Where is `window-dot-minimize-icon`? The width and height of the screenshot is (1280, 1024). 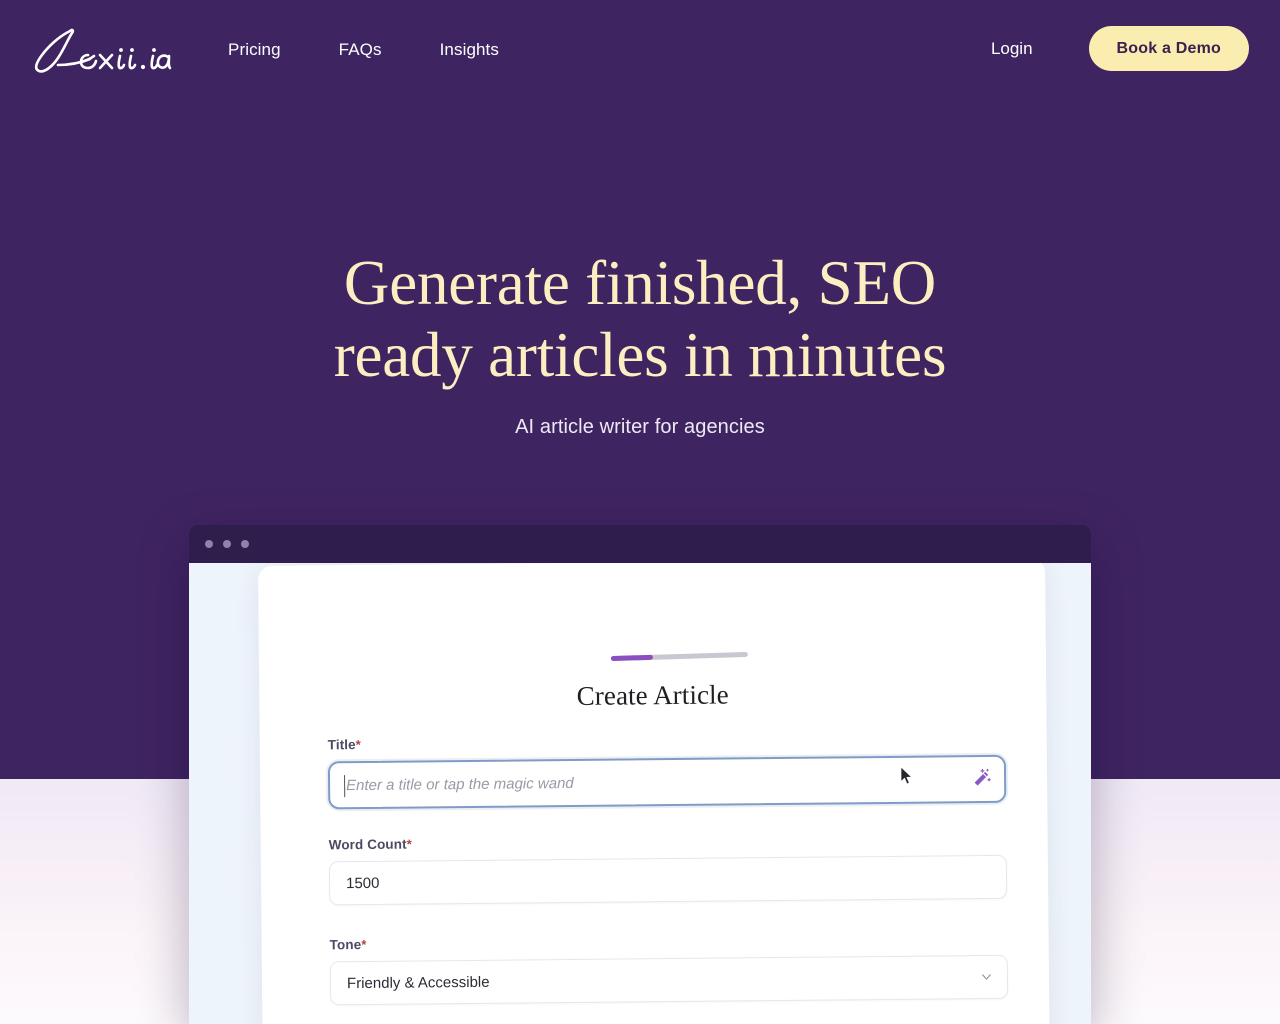 window-dot-minimize-icon is located at coordinates (227, 544).